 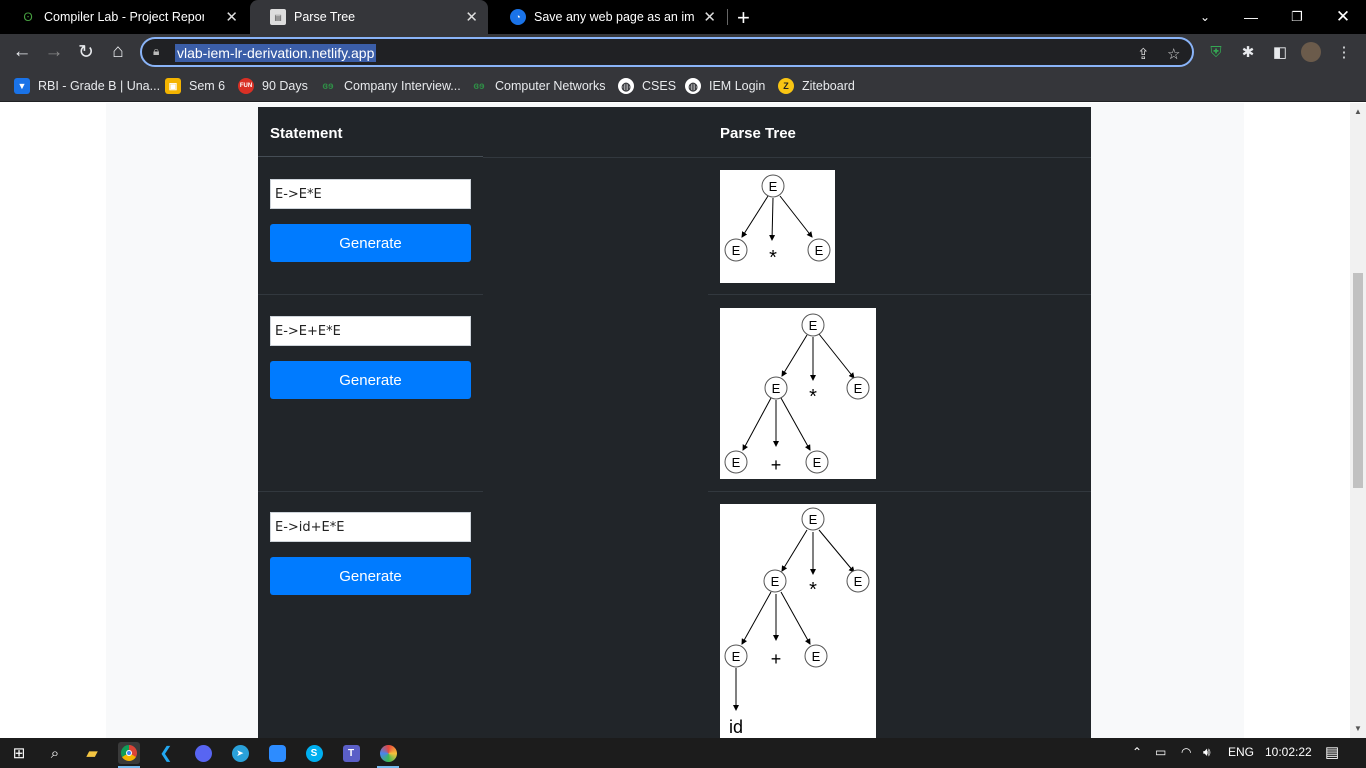 I want to click on tab-parse-tree: ▤ Parse Tree ✕, so click(x=369, y=17).